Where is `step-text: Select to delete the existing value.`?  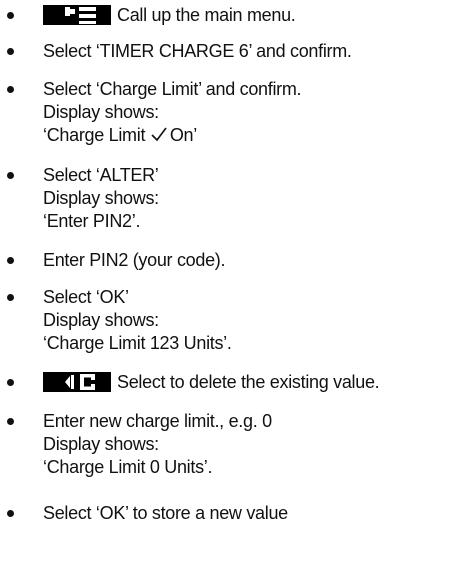
step-text: Select to delete the existing value. is located at coordinates (248, 382).